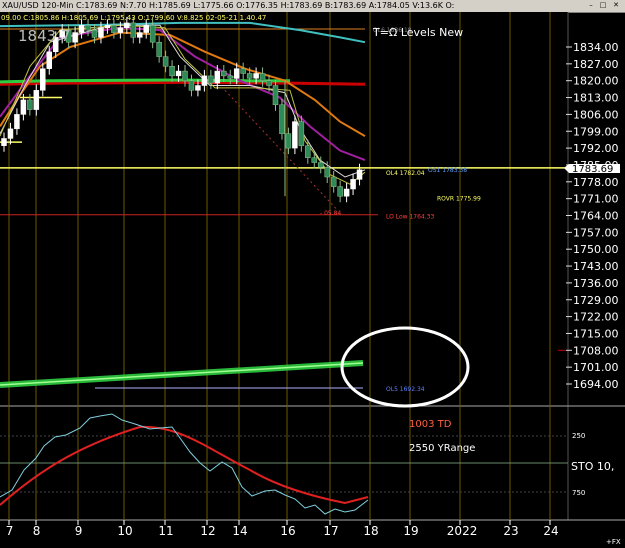  What do you see at coordinates (596, 367) in the screenshot?
I see `price-tick-label: 1701.00` at bounding box center [596, 367].